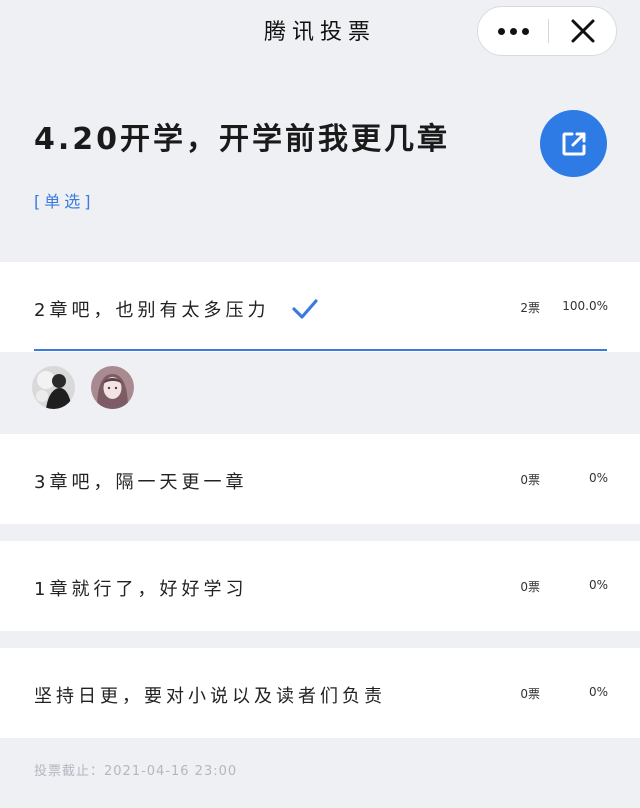  I want to click on poll-deadline: 投票截止：2021-04-16 23:00, so click(136, 771).